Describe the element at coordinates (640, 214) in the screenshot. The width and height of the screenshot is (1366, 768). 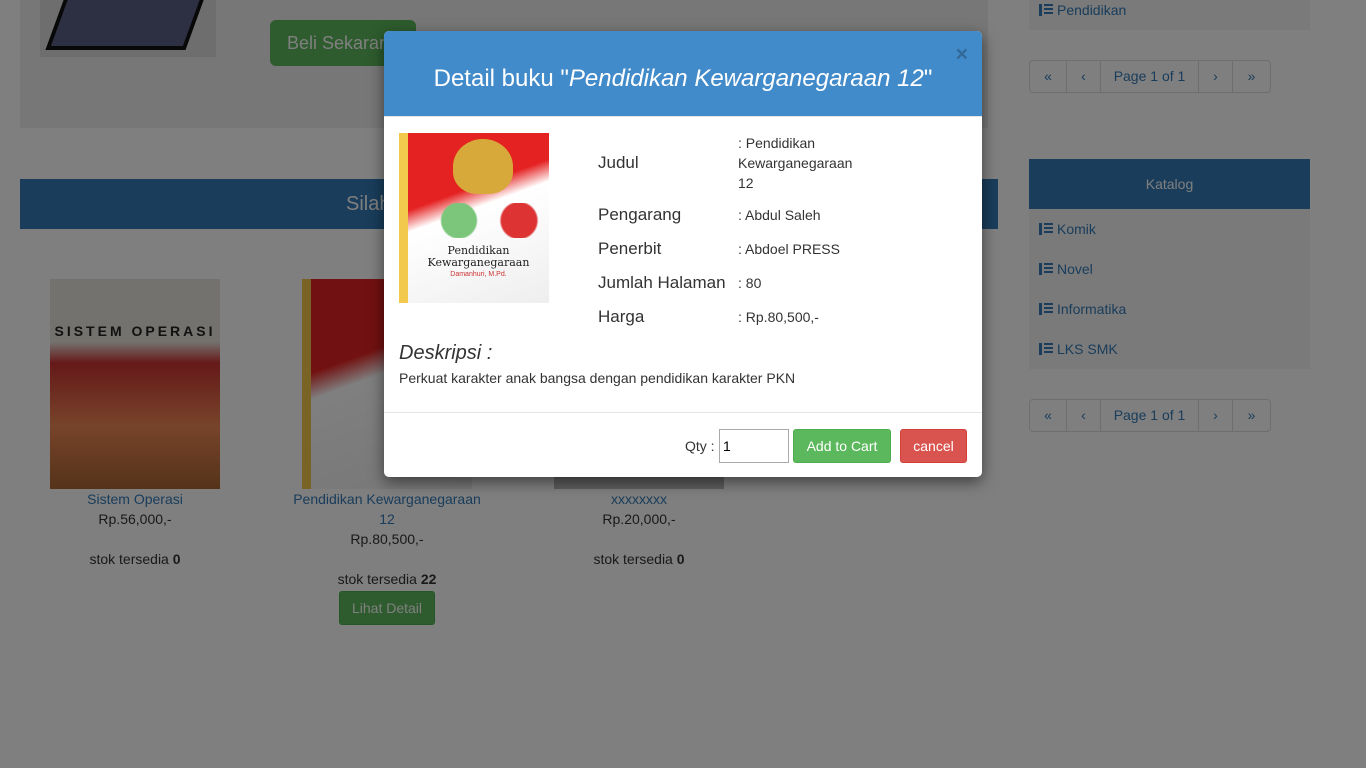
I see `field-label: Pengarang` at that location.